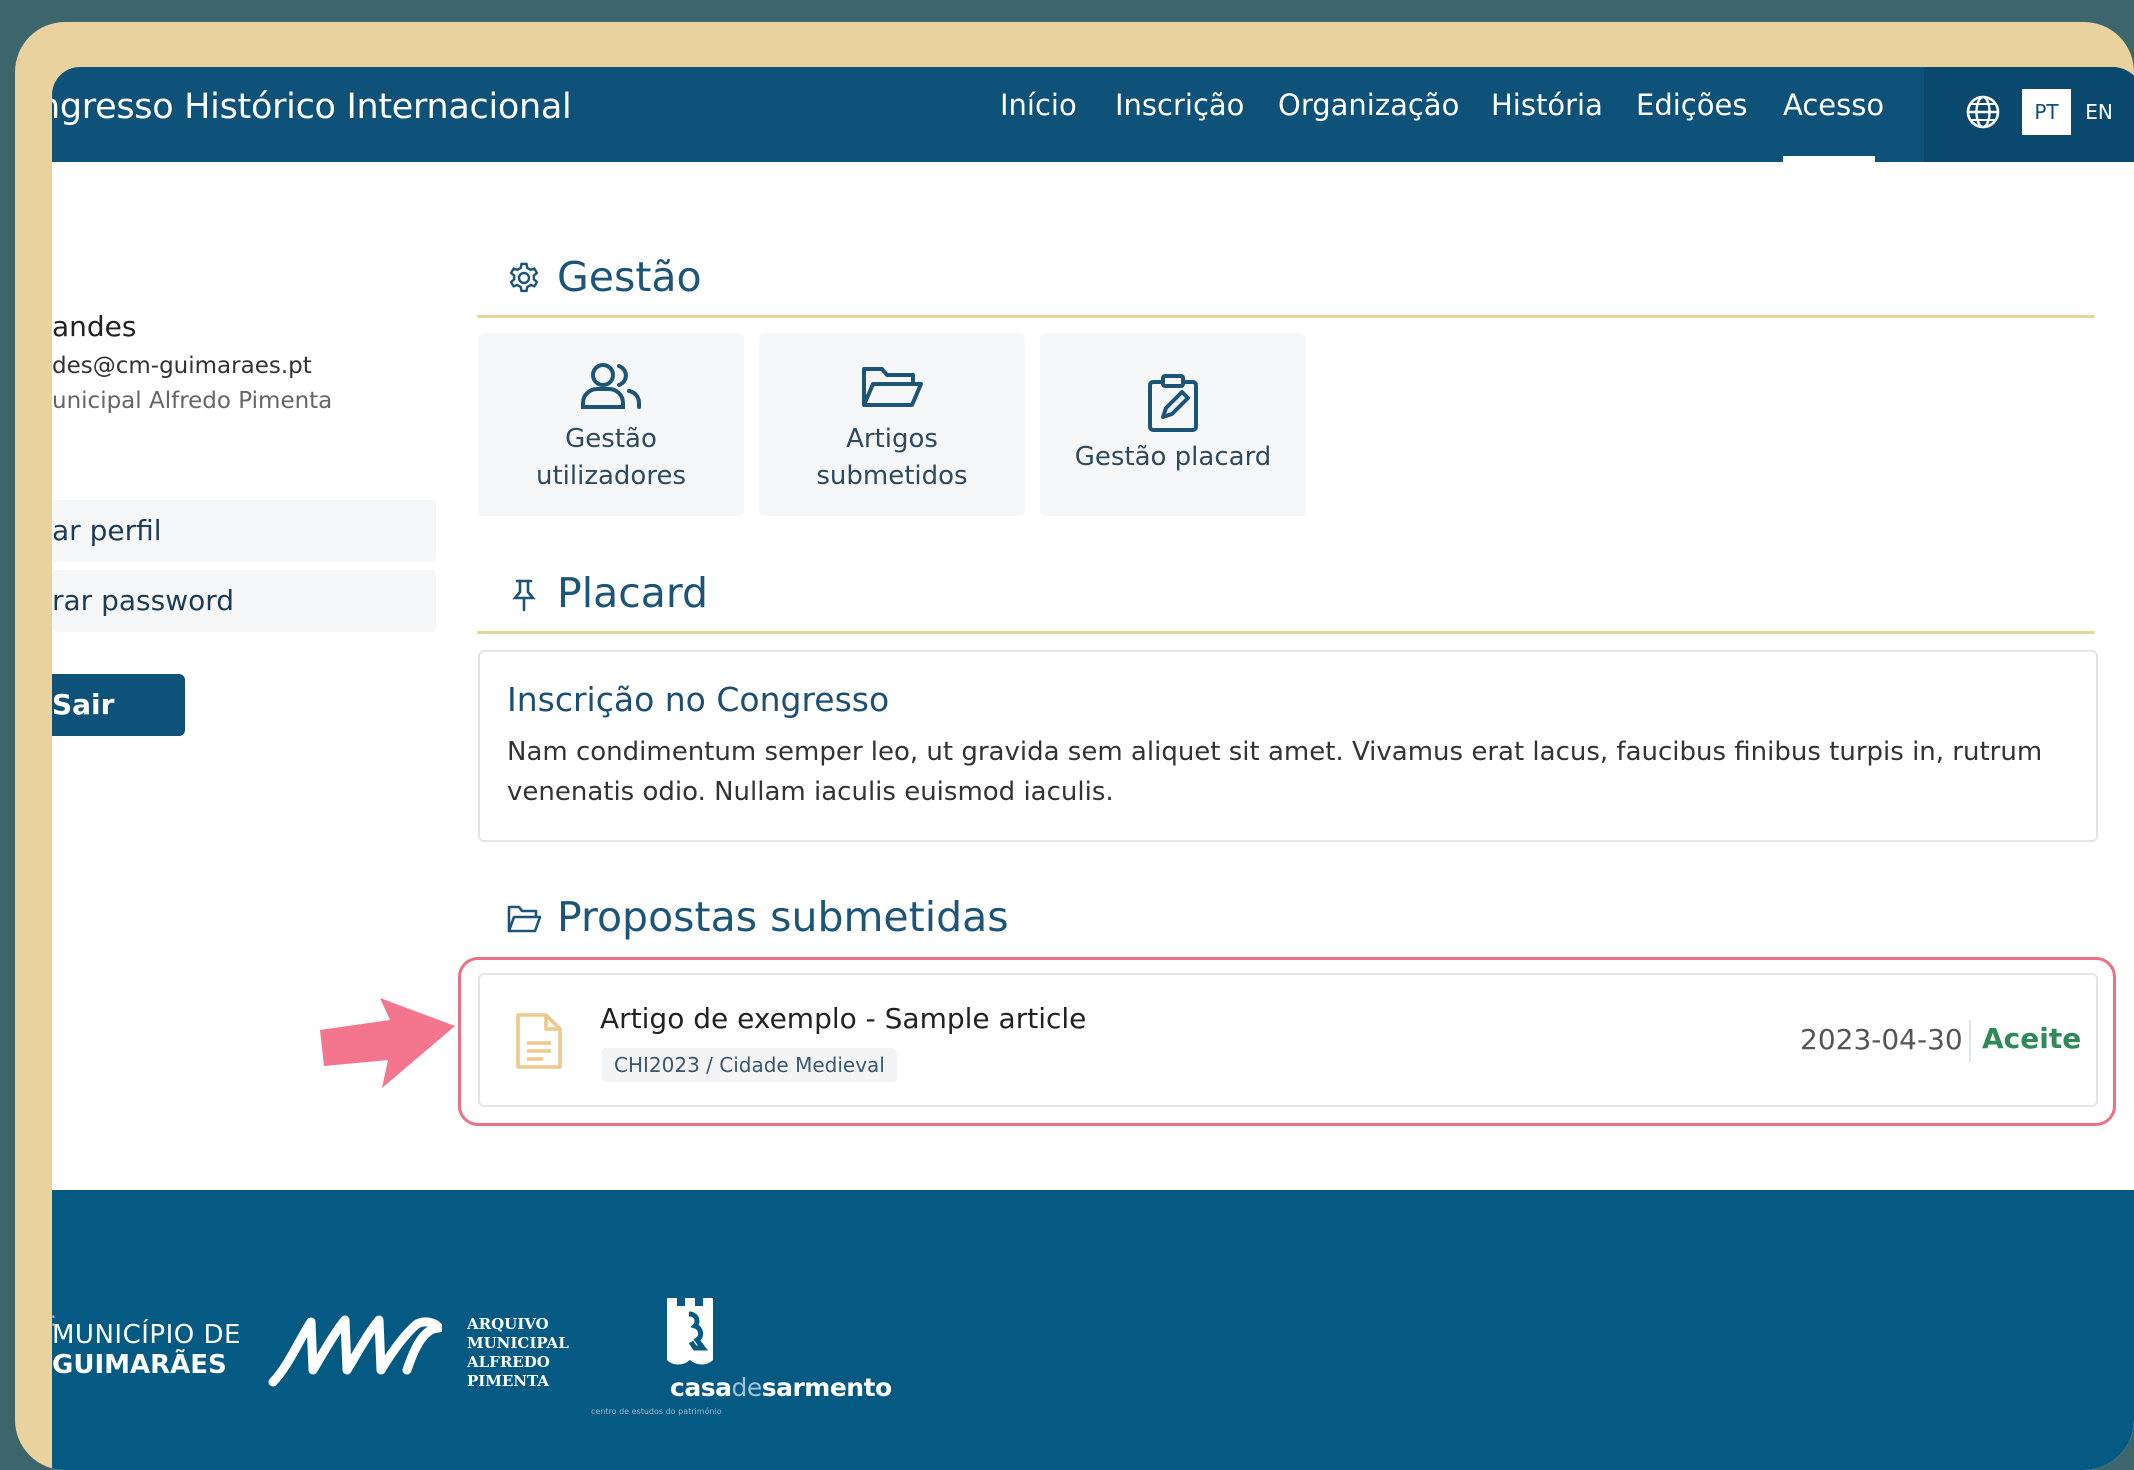 The width and height of the screenshot is (2134, 1470). What do you see at coordinates (1368, 105) in the screenshot?
I see `nav-organizacao: Organização` at bounding box center [1368, 105].